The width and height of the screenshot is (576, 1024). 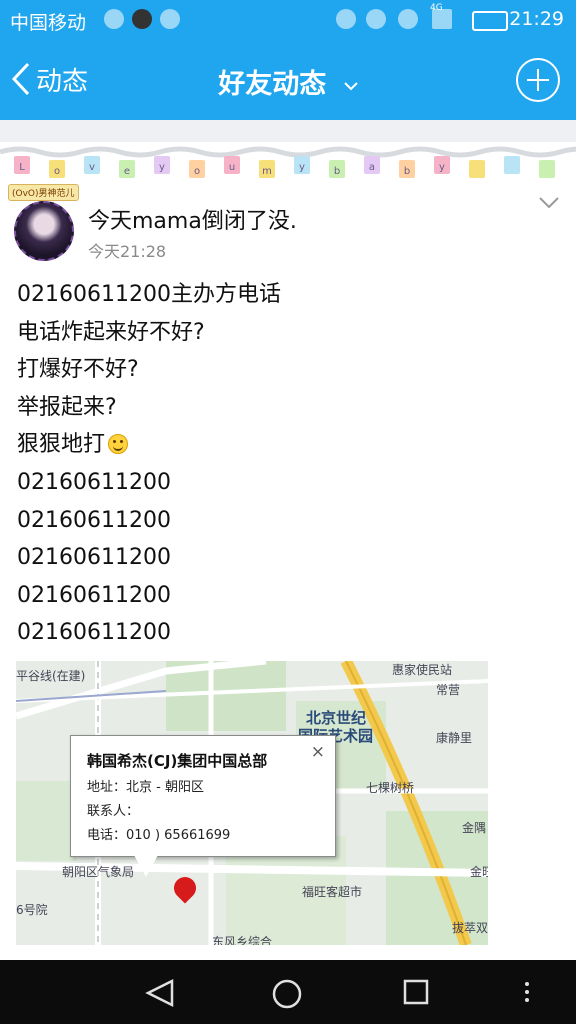 I want to click on popup-pointer, so click(x=146, y=866).